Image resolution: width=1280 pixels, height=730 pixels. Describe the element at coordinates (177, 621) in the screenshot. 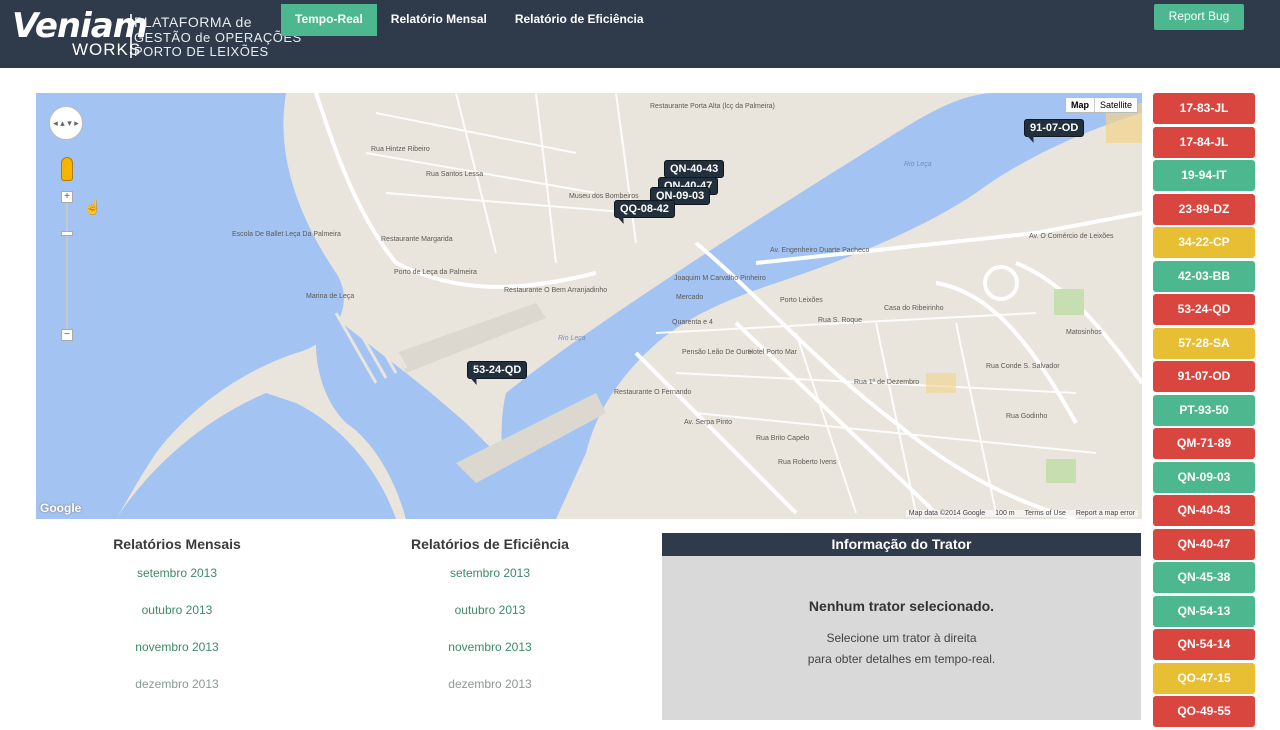

I see `report-link-mensal: outubro 2013` at that location.